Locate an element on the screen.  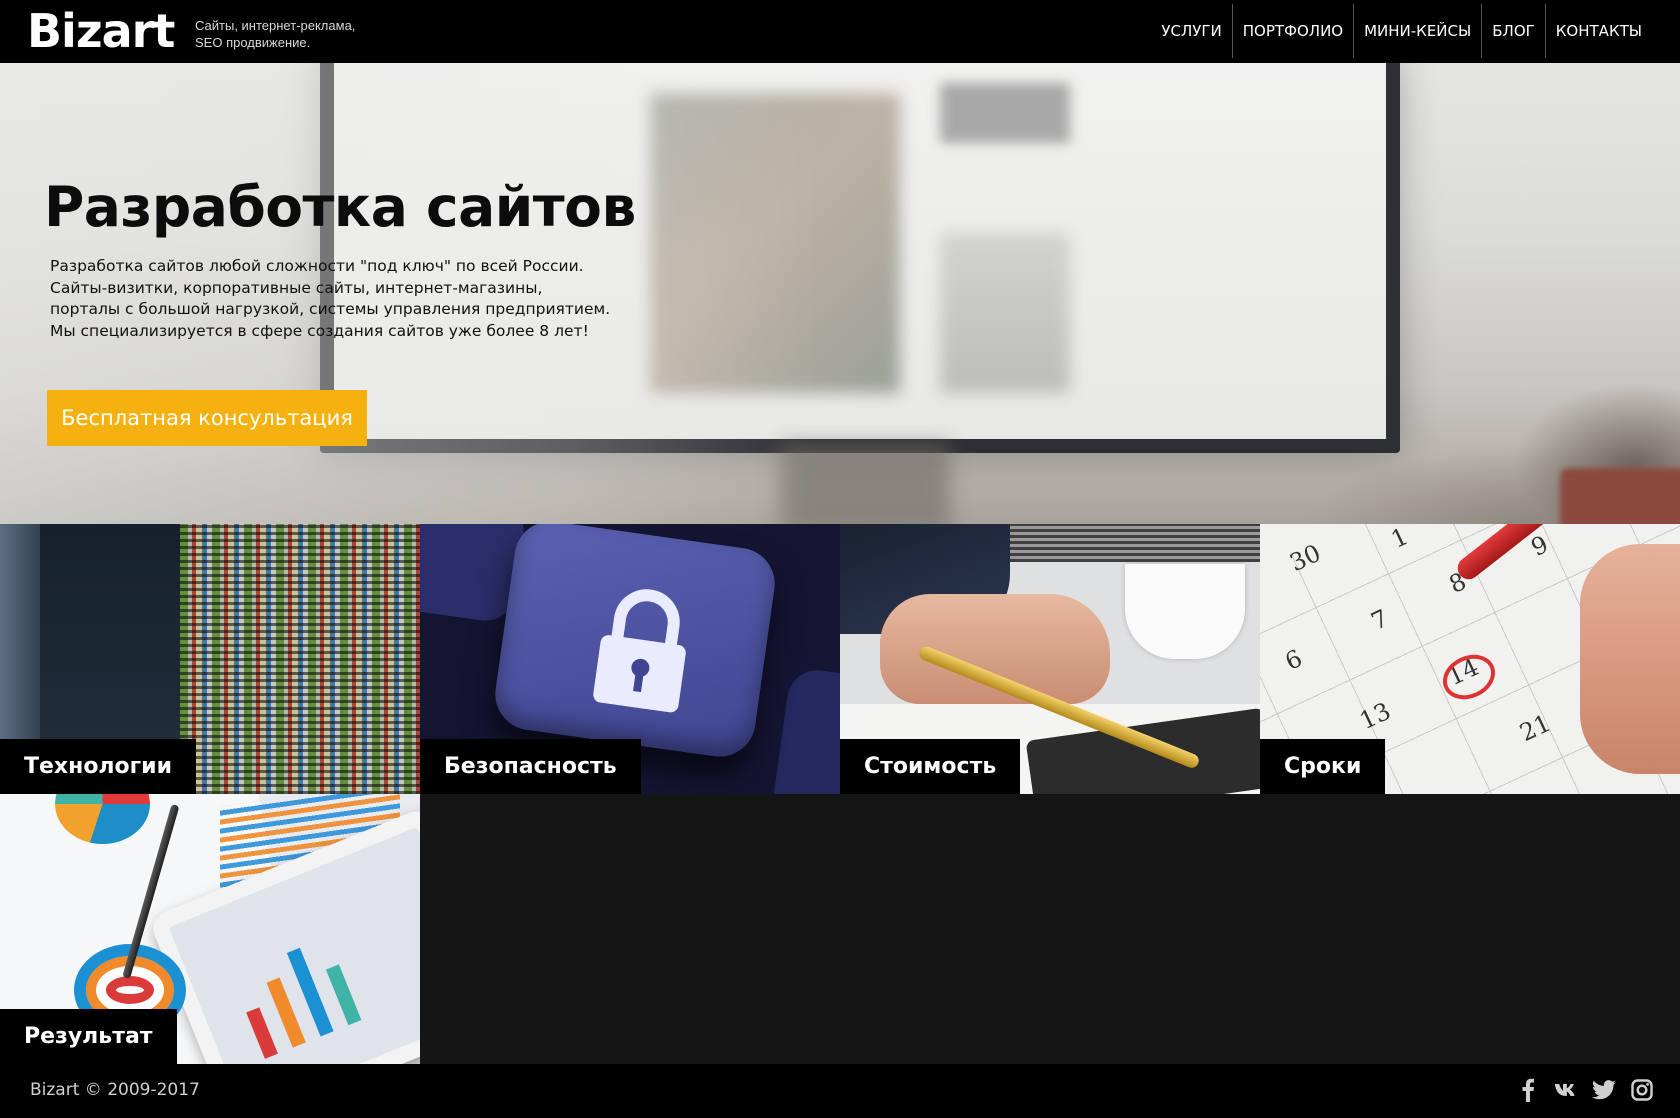
tile-label: Технологии is located at coordinates (98, 766).